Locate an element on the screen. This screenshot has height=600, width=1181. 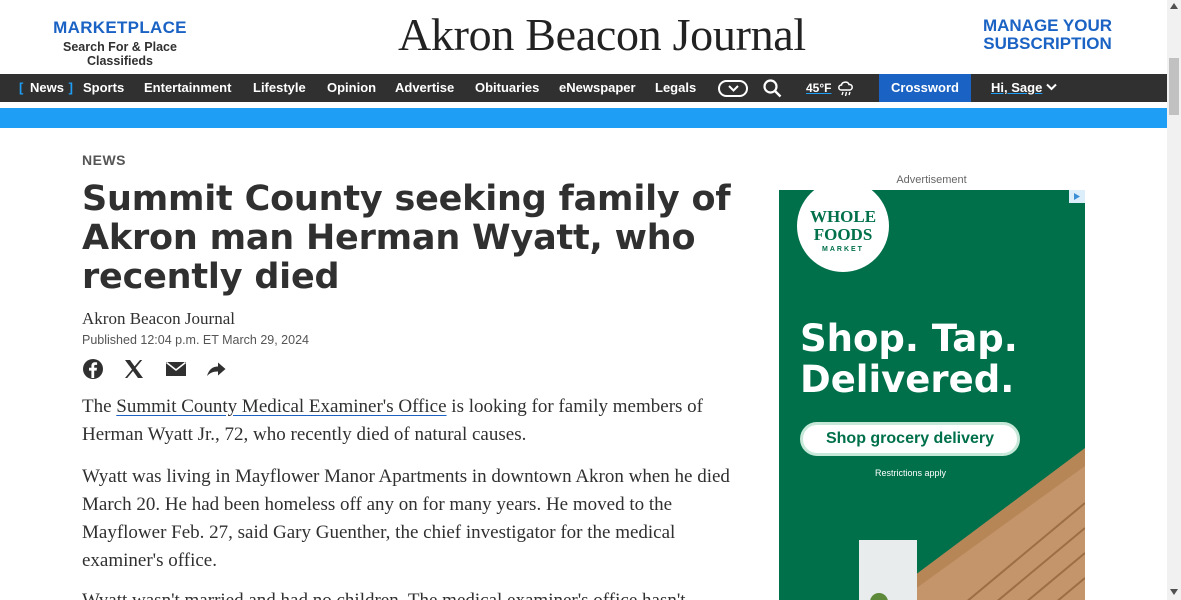
brand-line-2: FOODS is located at coordinates (843, 234).